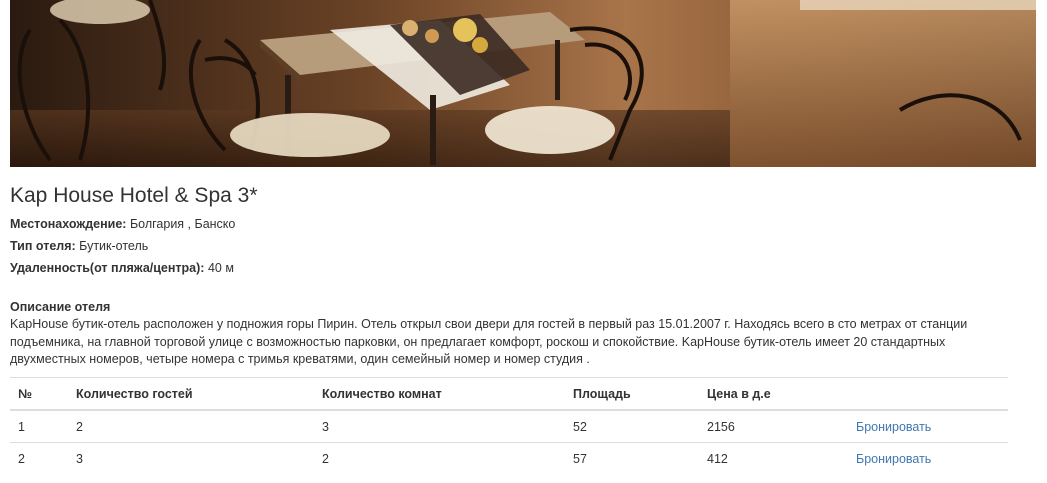 The width and height of the screenshot is (1047, 483). What do you see at coordinates (39, 426) in the screenshot?
I see `cell-num: 1` at bounding box center [39, 426].